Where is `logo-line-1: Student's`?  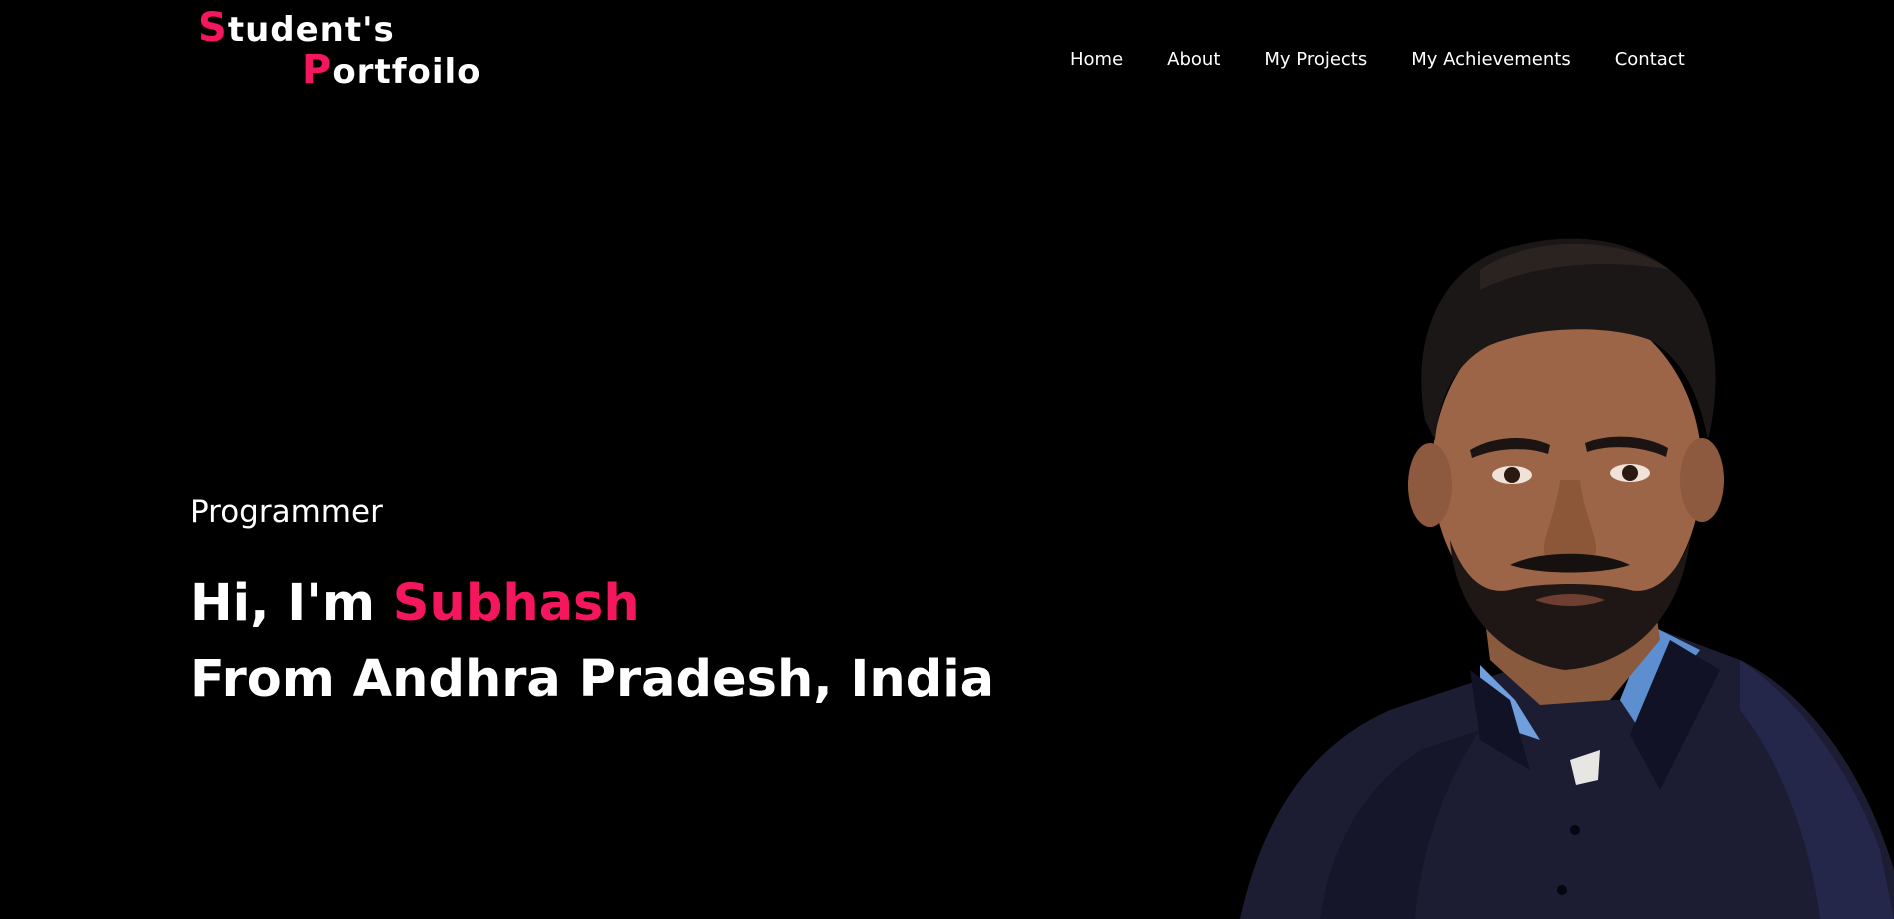
logo-line-1: Student's is located at coordinates (340, 29).